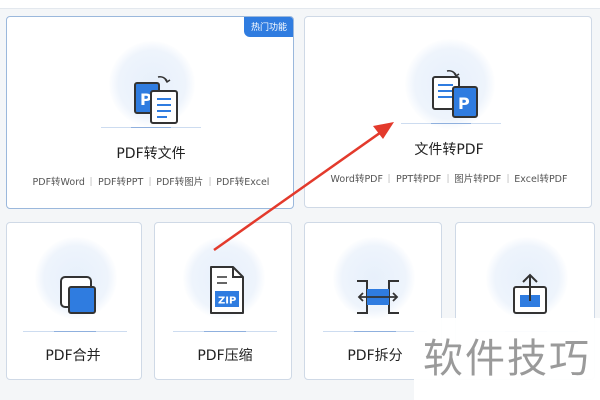 The width and height of the screenshot is (600, 400). Describe the element at coordinates (151, 154) in the screenshot. I see `pdf-to-file-title: PDF转文件` at that location.